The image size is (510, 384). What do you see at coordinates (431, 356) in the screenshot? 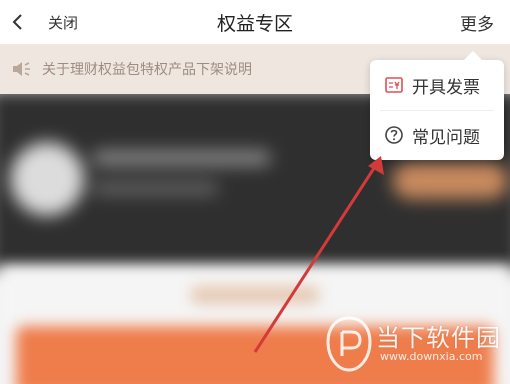
I see `watermark-url: www.downxia.com` at bounding box center [431, 356].